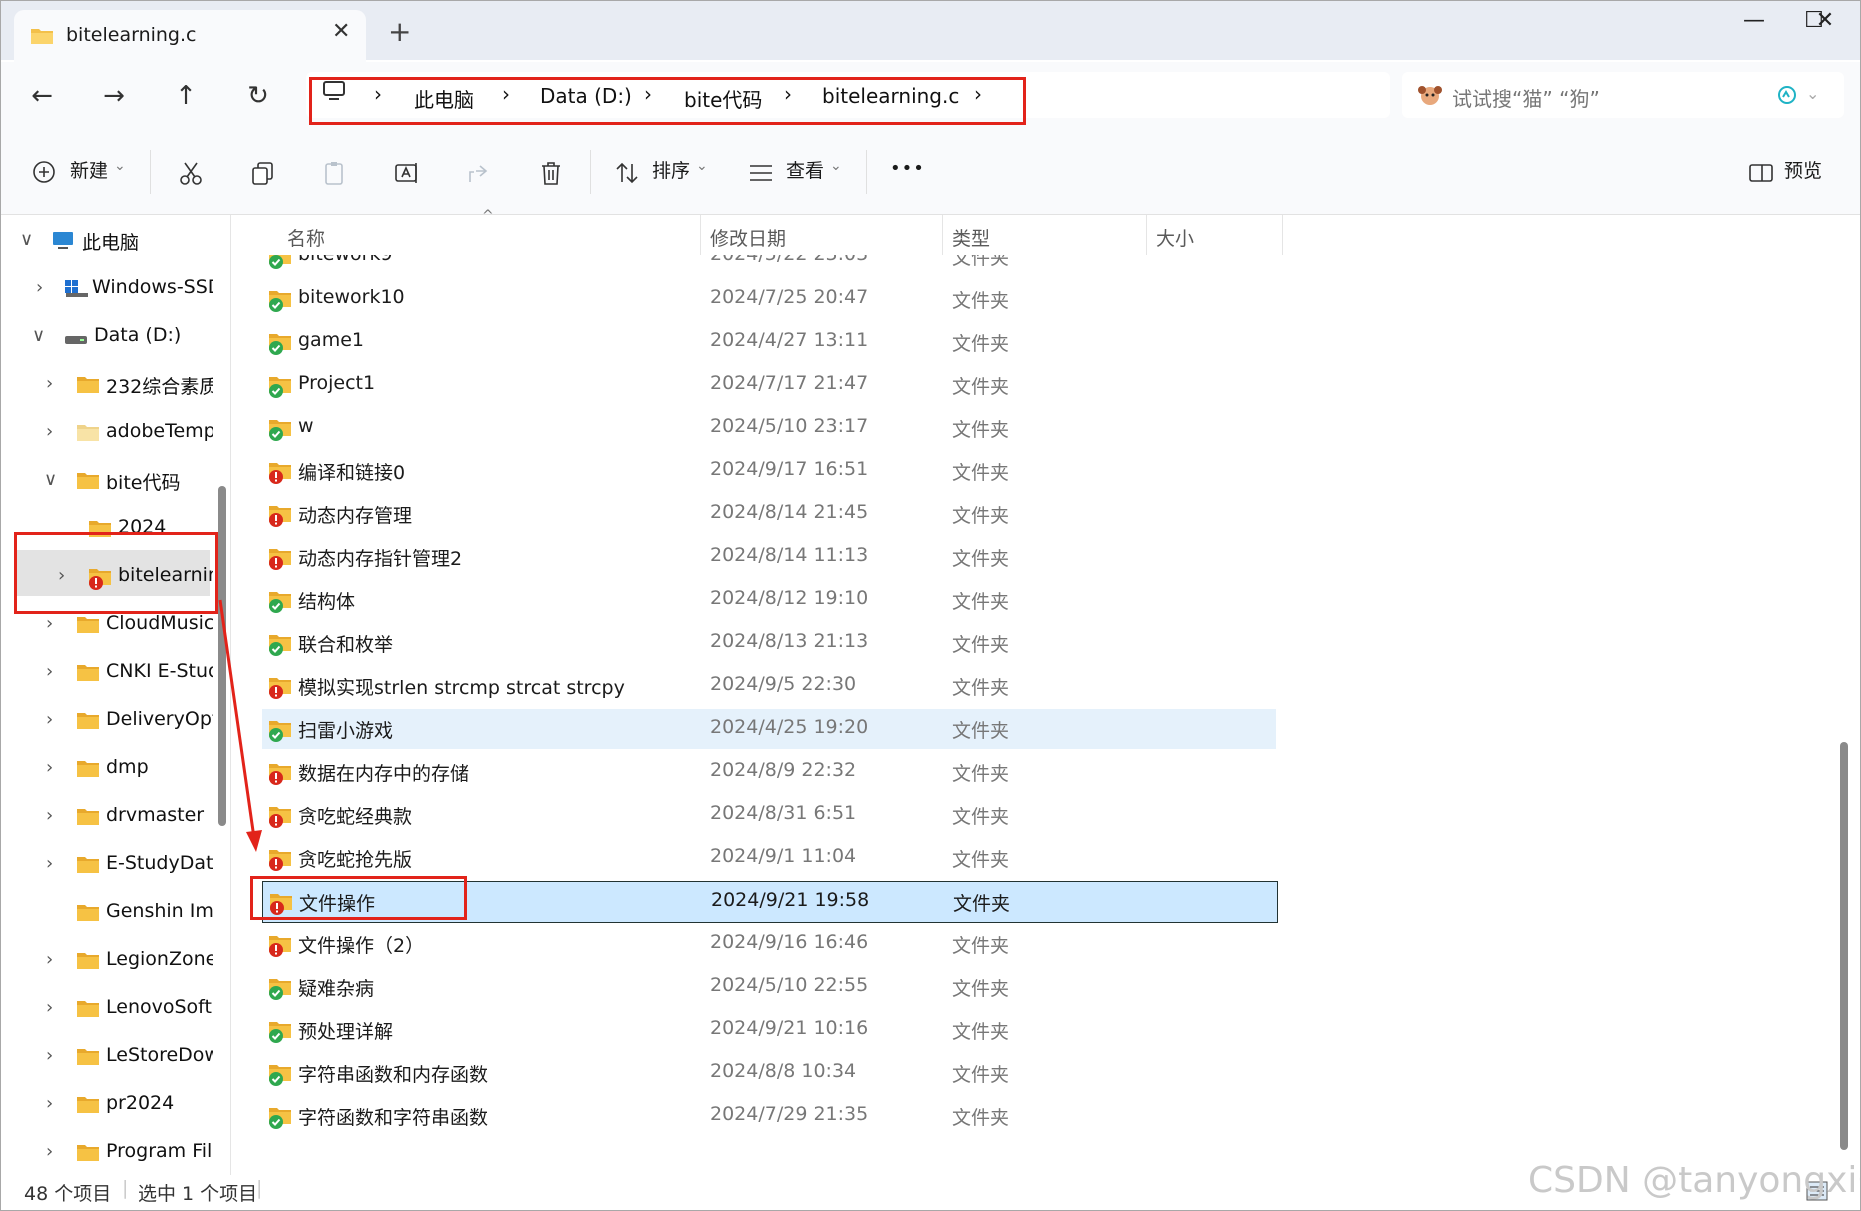 The image size is (1861, 1211). Describe the element at coordinates (971, 237) in the screenshot. I see `column-header-type: 类型` at that location.